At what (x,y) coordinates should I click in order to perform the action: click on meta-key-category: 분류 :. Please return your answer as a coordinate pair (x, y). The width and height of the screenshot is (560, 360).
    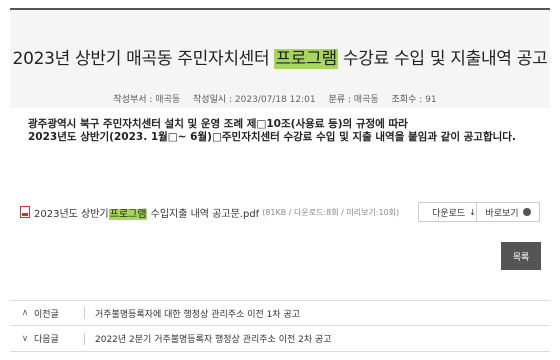
    Looking at the image, I should click on (339, 100).